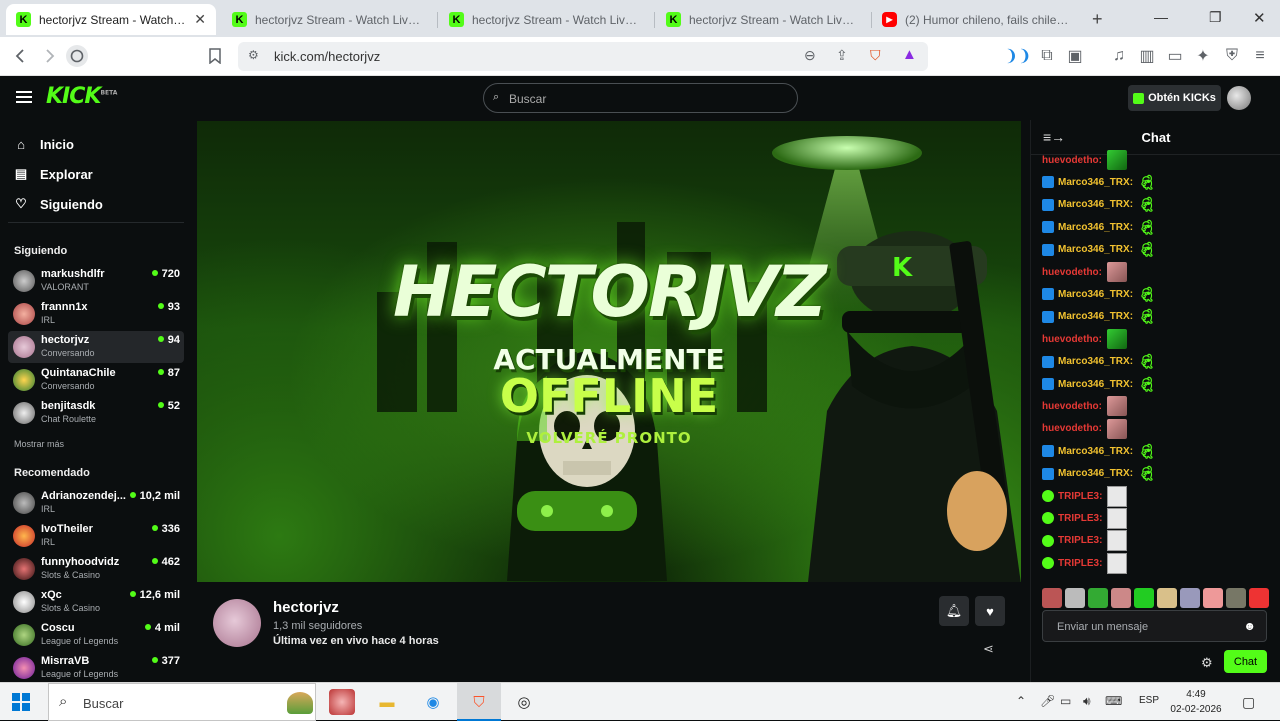 The width and height of the screenshot is (1280, 721). I want to click on emoji-picker-icon: ☻, so click(1249, 626).